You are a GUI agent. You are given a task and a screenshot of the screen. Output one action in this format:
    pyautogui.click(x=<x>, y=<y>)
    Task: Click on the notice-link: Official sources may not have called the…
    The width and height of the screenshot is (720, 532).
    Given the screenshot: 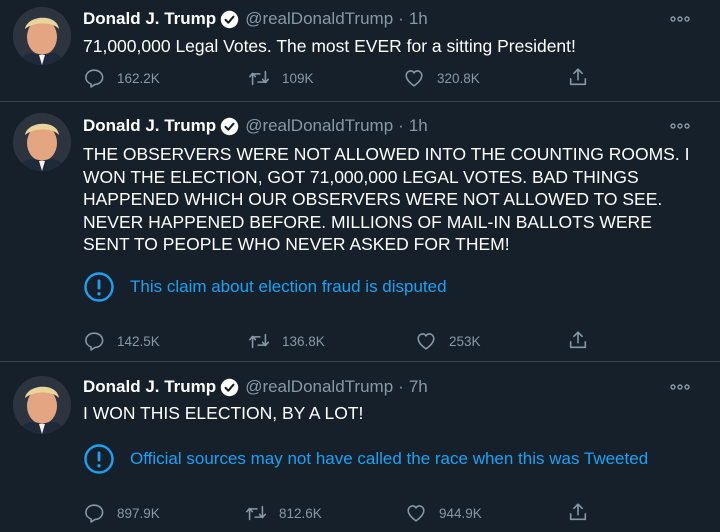 What is the action you would take?
    pyautogui.click(x=389, y=459)
    